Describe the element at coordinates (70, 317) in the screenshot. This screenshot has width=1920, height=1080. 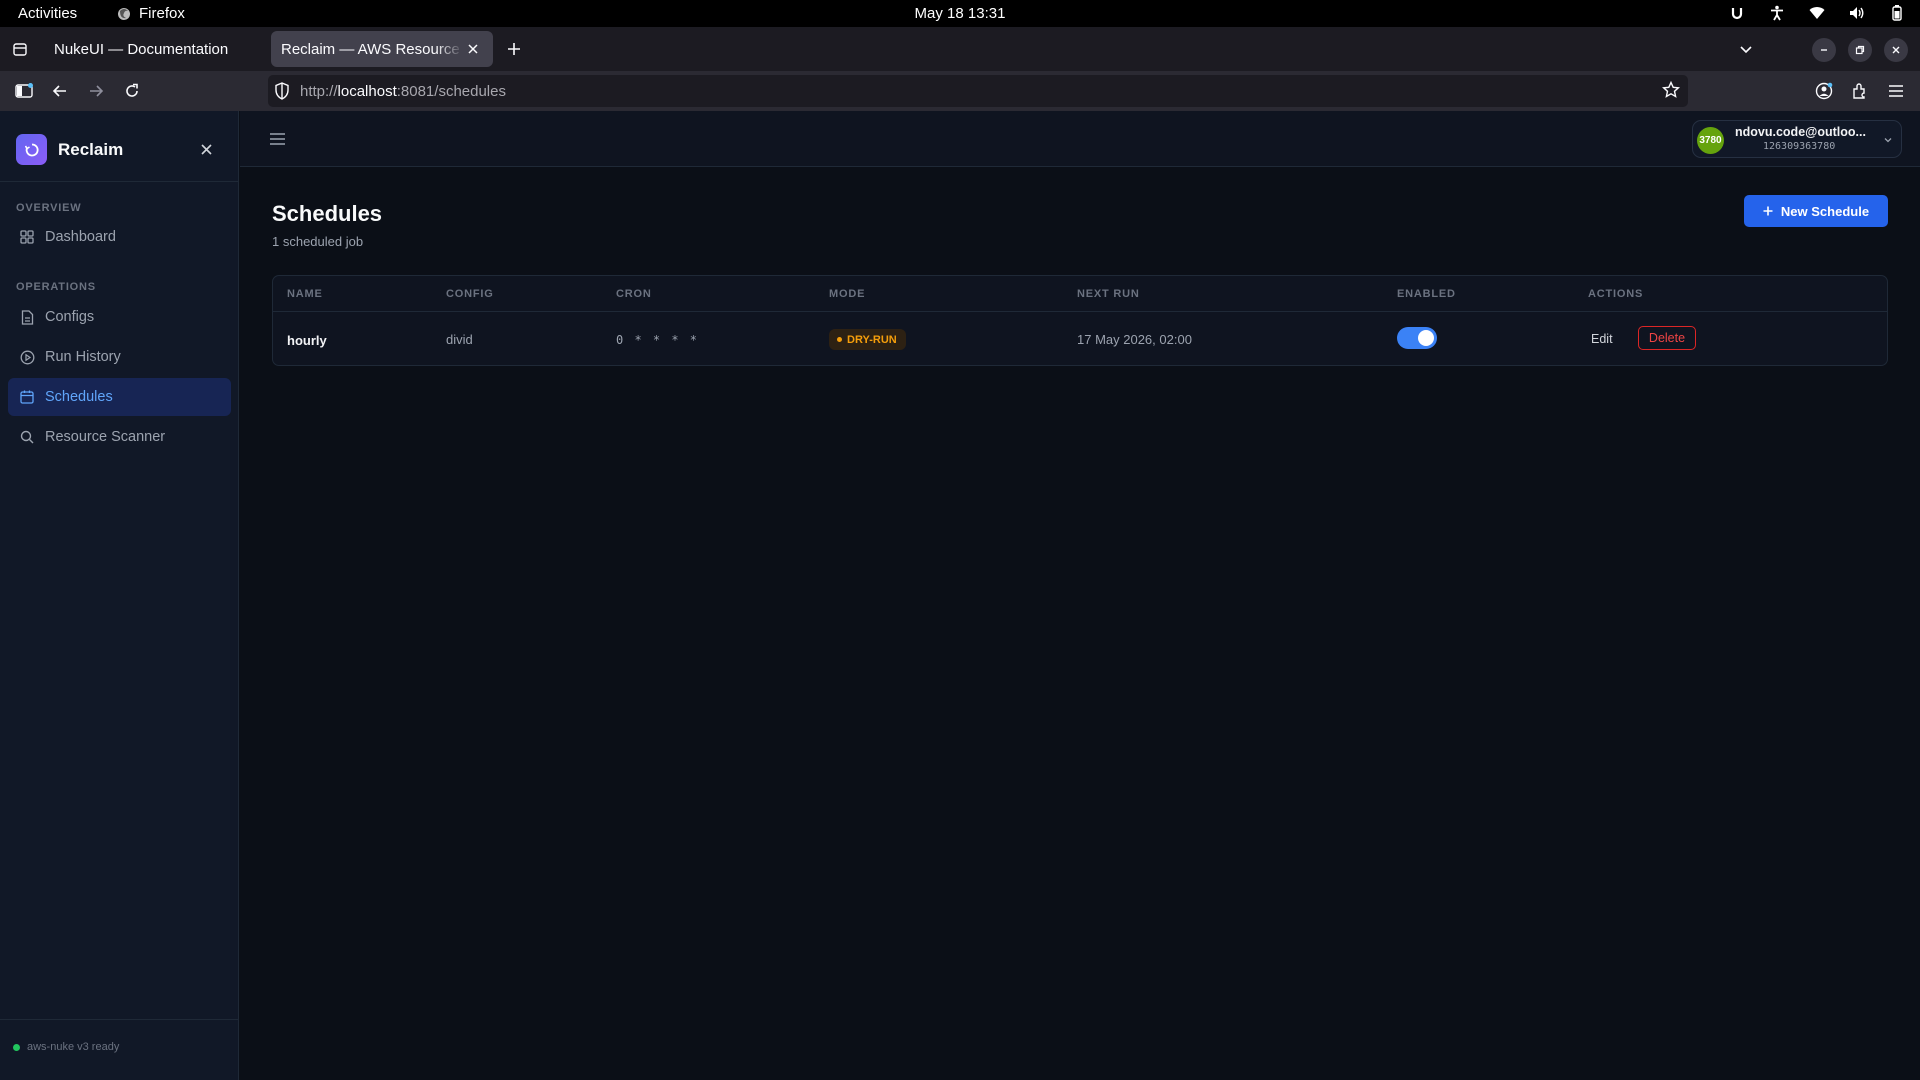
I see `sidebar-item-label: Configs` at that location.